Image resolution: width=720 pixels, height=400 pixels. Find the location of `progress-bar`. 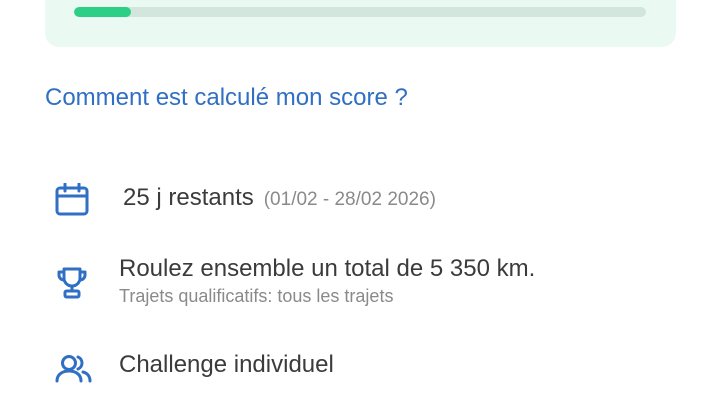

progress-bar is located at coordinates (360, 12).